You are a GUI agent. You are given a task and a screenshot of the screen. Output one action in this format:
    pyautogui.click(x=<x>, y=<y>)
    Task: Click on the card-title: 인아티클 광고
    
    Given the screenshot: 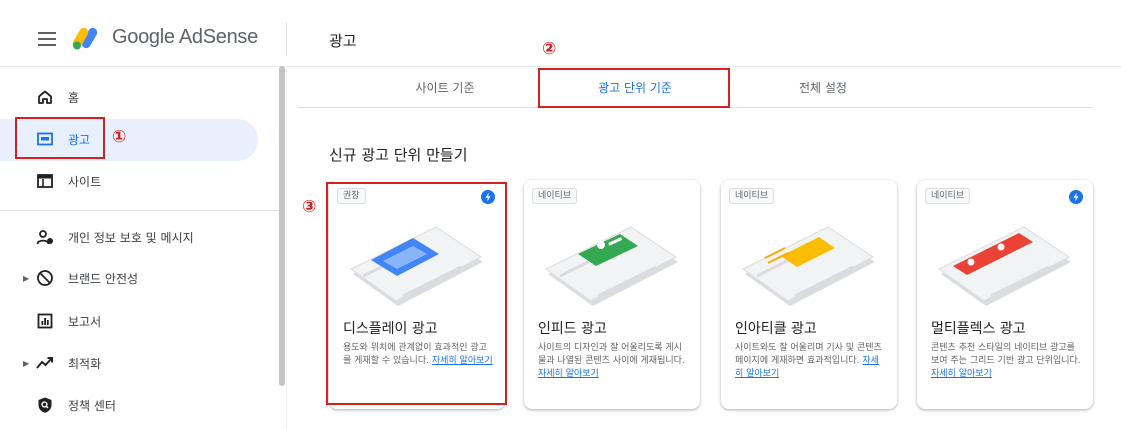 What is the action you would take?
    pyautogui.click(x=776, y=329)
    